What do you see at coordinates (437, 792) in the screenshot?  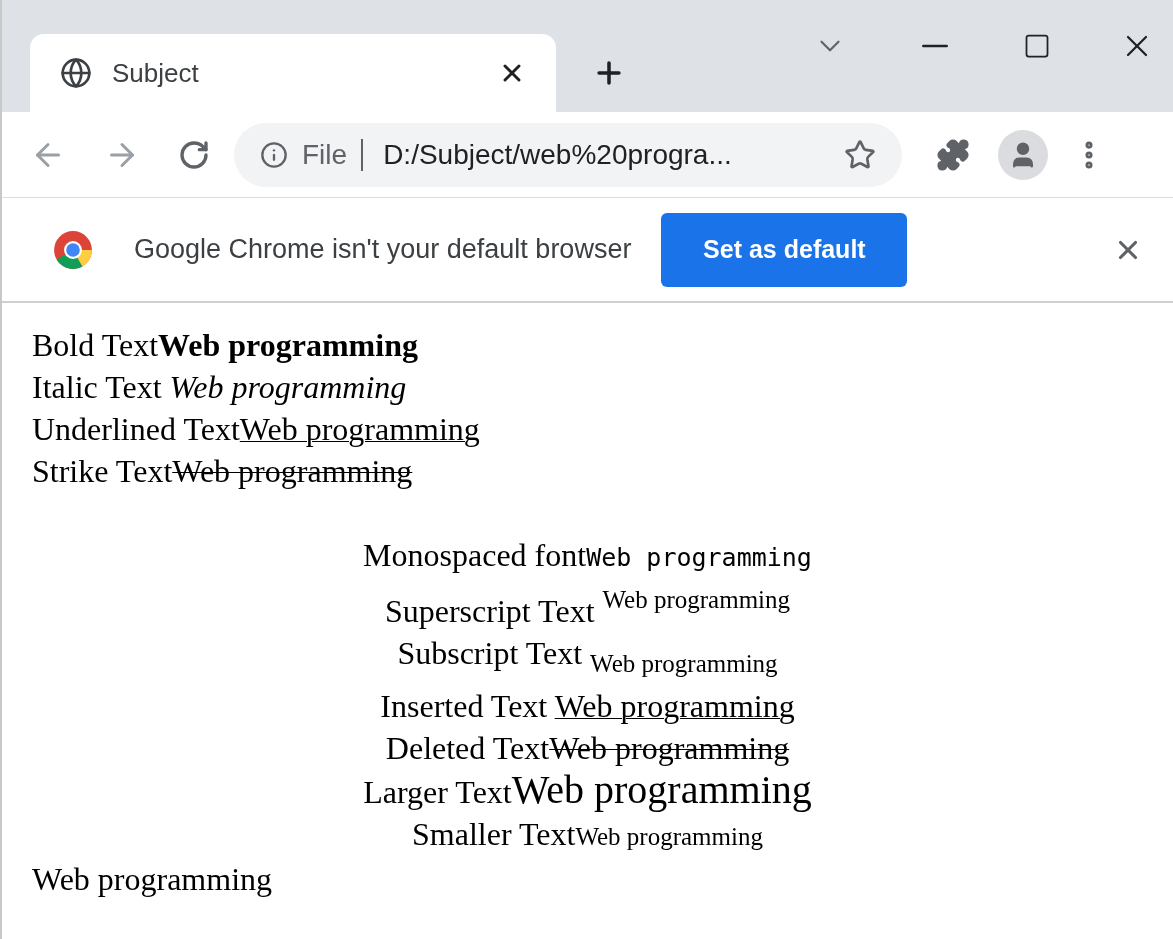 I see `label-text: Larger Text` at bounding box center [437, 792].